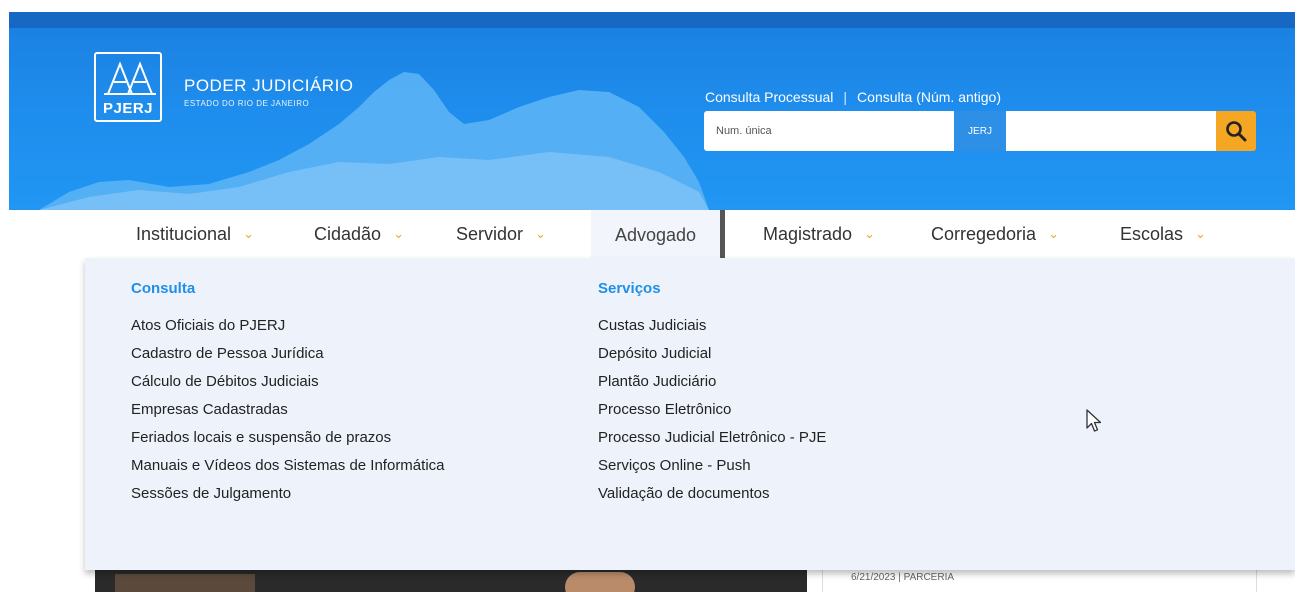  Describe the element at coordinates (1094, 420) in the screenshot. I see `mouse-cursor-icon` at that location.